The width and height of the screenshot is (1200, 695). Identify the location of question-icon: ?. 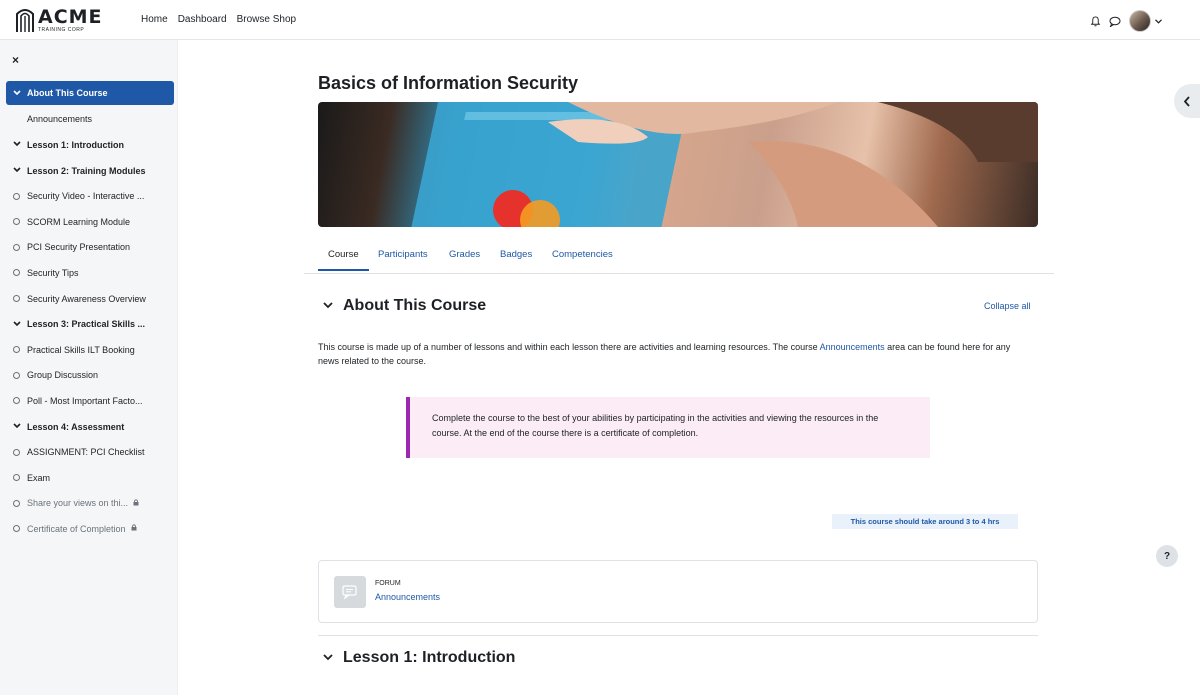
(1167, 556).